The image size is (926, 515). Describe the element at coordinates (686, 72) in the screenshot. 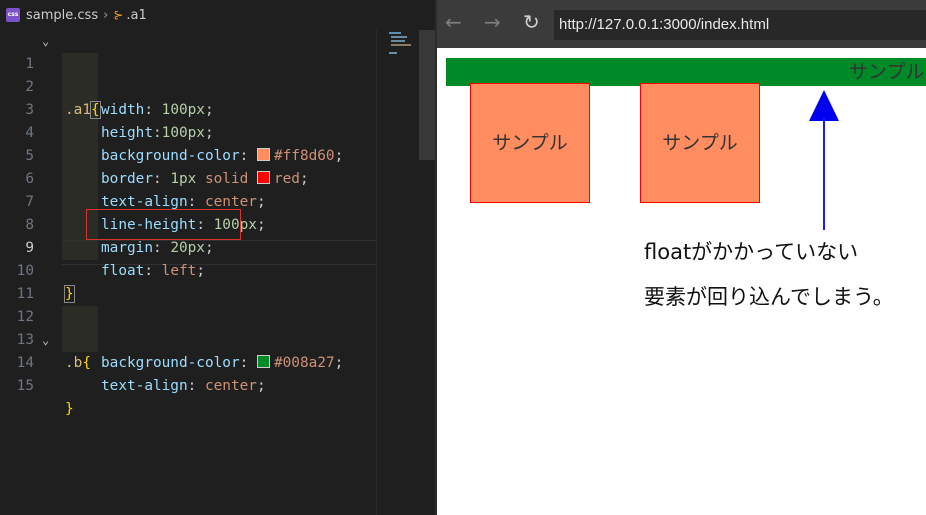

I see `green-block: サンプル` at that location.